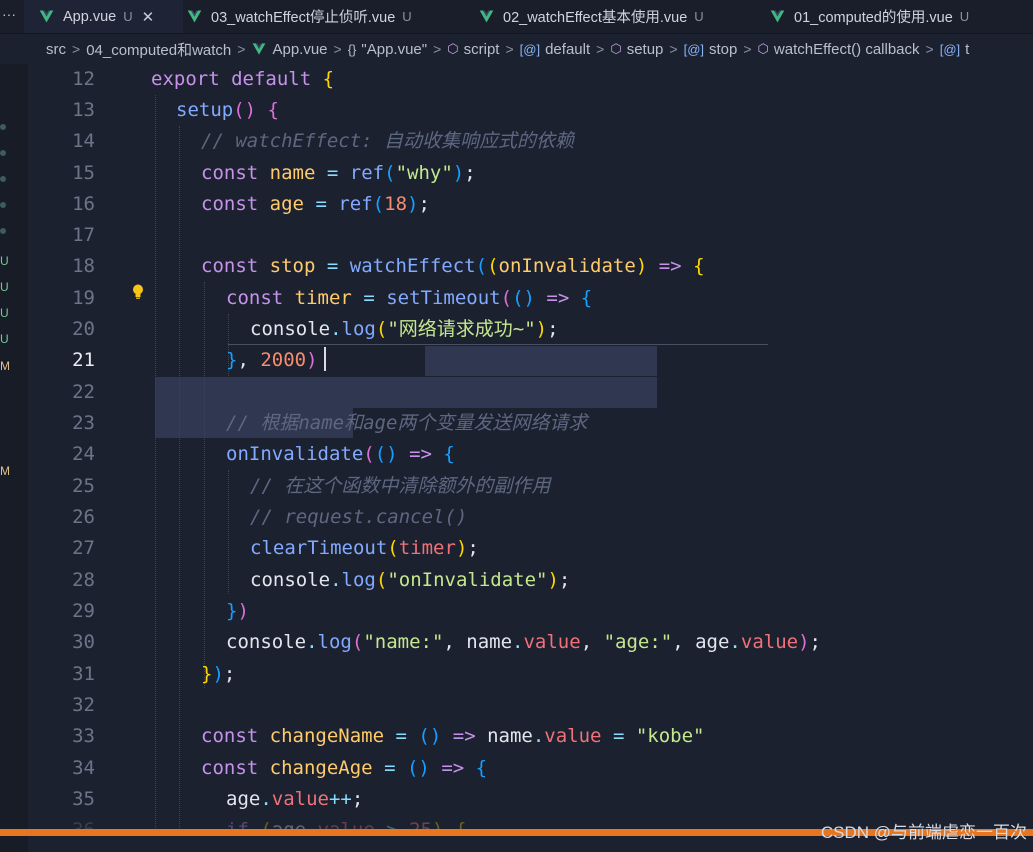 Image resolution: width=1033 pixels, height=852 pixels. I want to click on line-content: if (age.value > 25) {, so click(346, 824).